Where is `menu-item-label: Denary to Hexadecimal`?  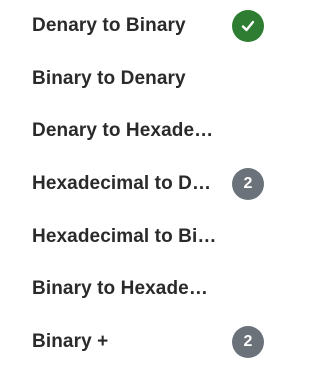 menu-item-label: Denary to Hexadecimal is located at coordinates (124, 130).